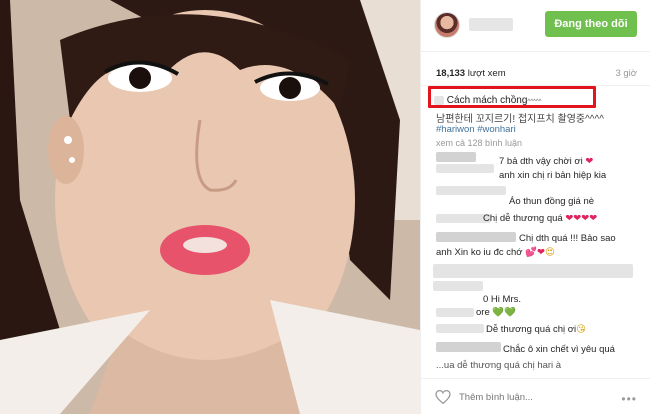 This screenshot has height=414, width=650. I want to click on list-item: Chắc ô xin chết vì yêu quá, so click(559, 349).